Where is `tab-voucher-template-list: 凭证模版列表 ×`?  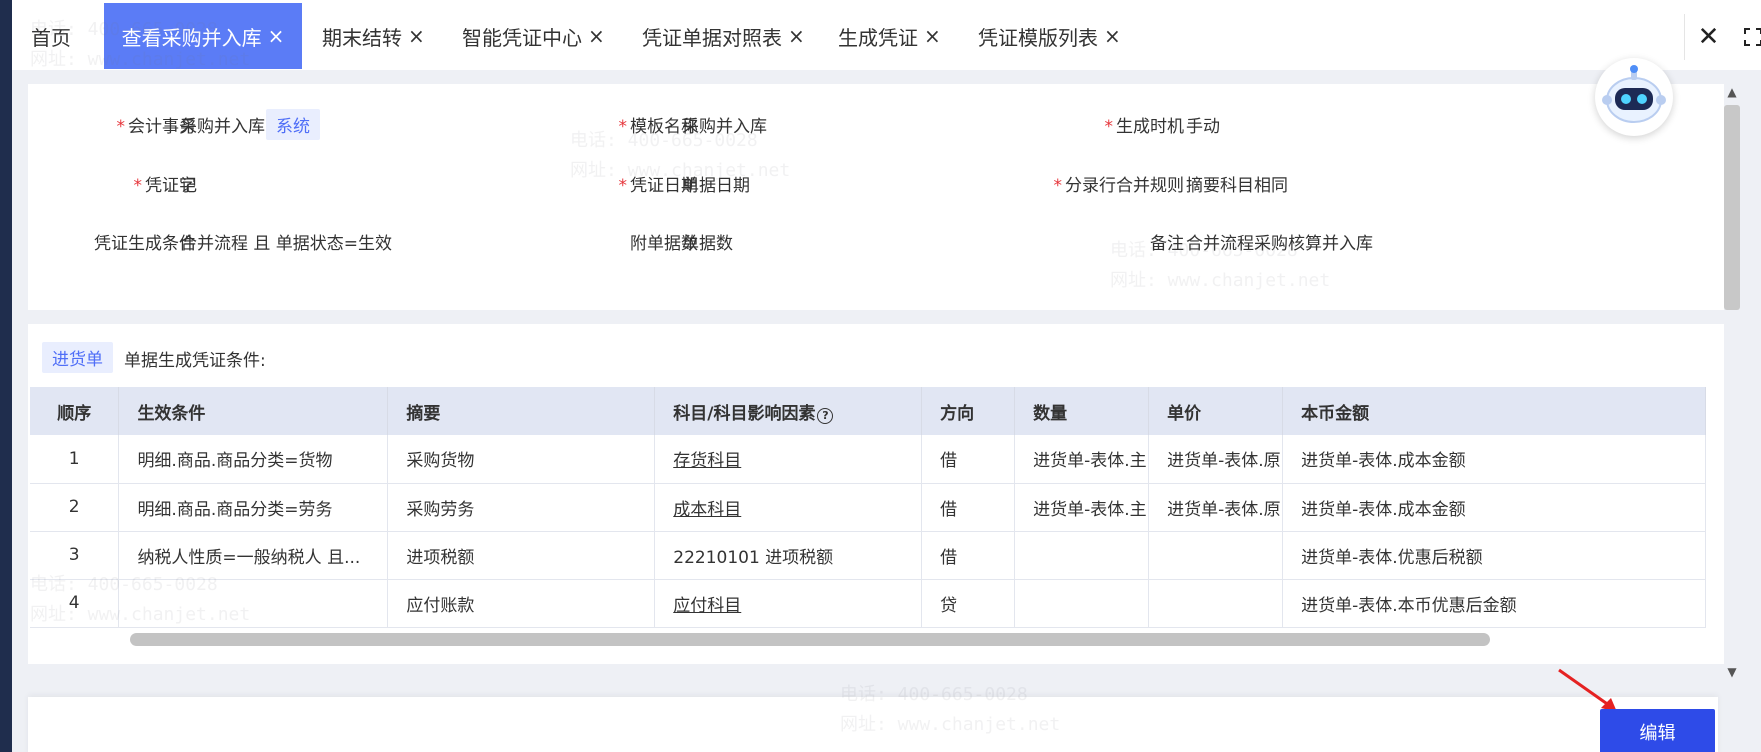 tab-voucher-template-list: 凭证模版列表 × is located at coordinates (1058, 36).